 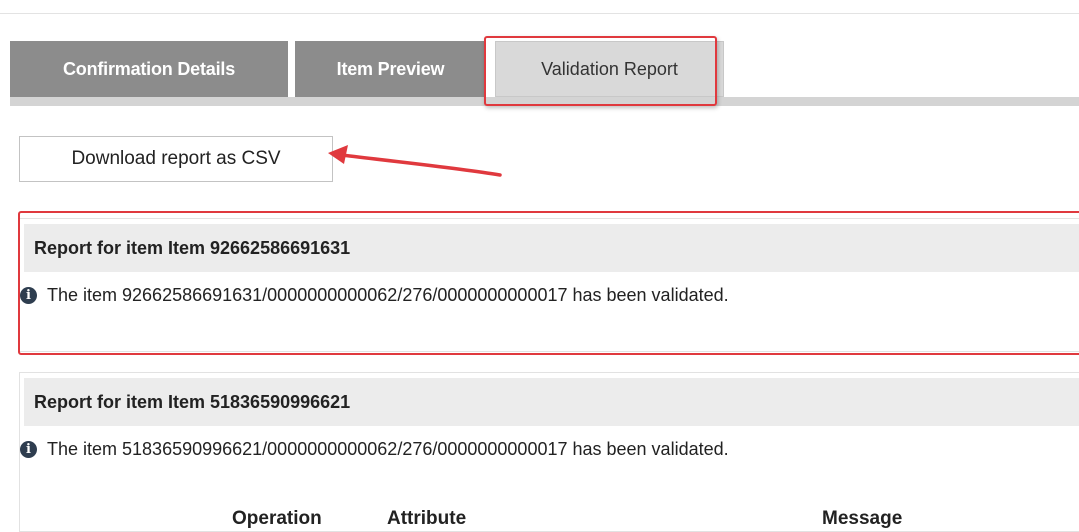 What do you see at coordinates (390, 69) in the screenshot?
I see `tab-item-preview: Item Preview` at bounding box center [390, 69].